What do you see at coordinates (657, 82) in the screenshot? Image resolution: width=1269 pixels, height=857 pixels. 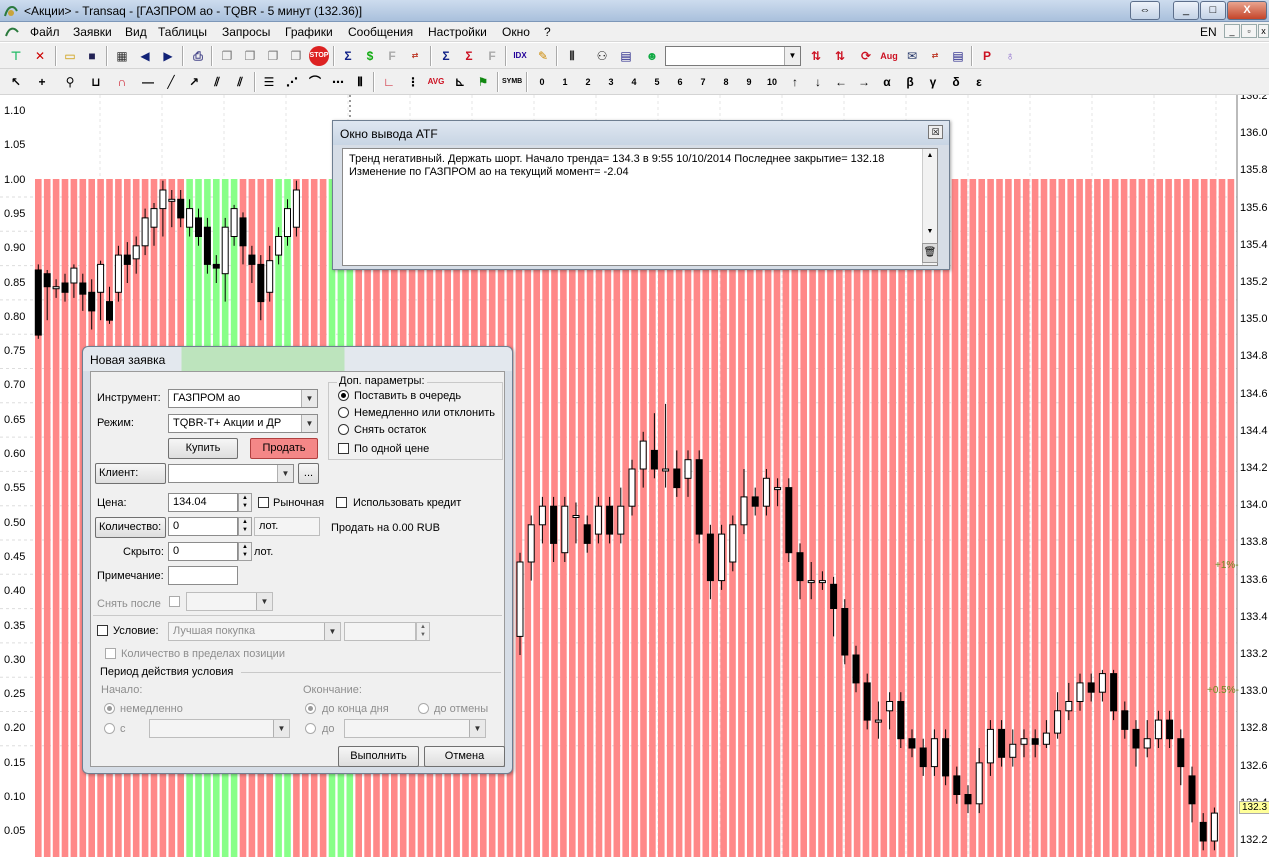 I see `wave-5-icon: 5` at bounding box center [657, 82].